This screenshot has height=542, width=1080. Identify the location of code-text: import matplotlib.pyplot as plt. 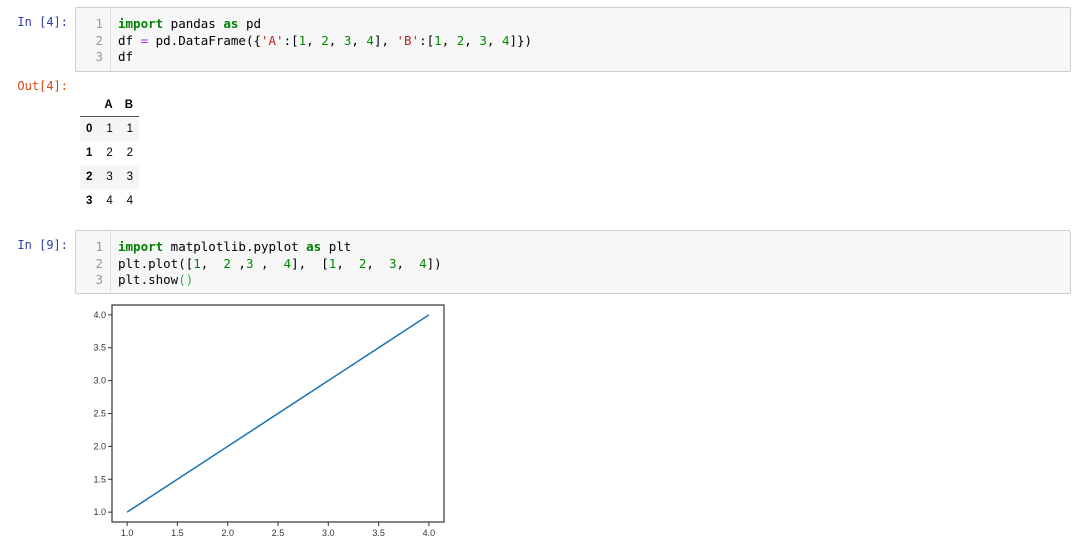
(234, 246).